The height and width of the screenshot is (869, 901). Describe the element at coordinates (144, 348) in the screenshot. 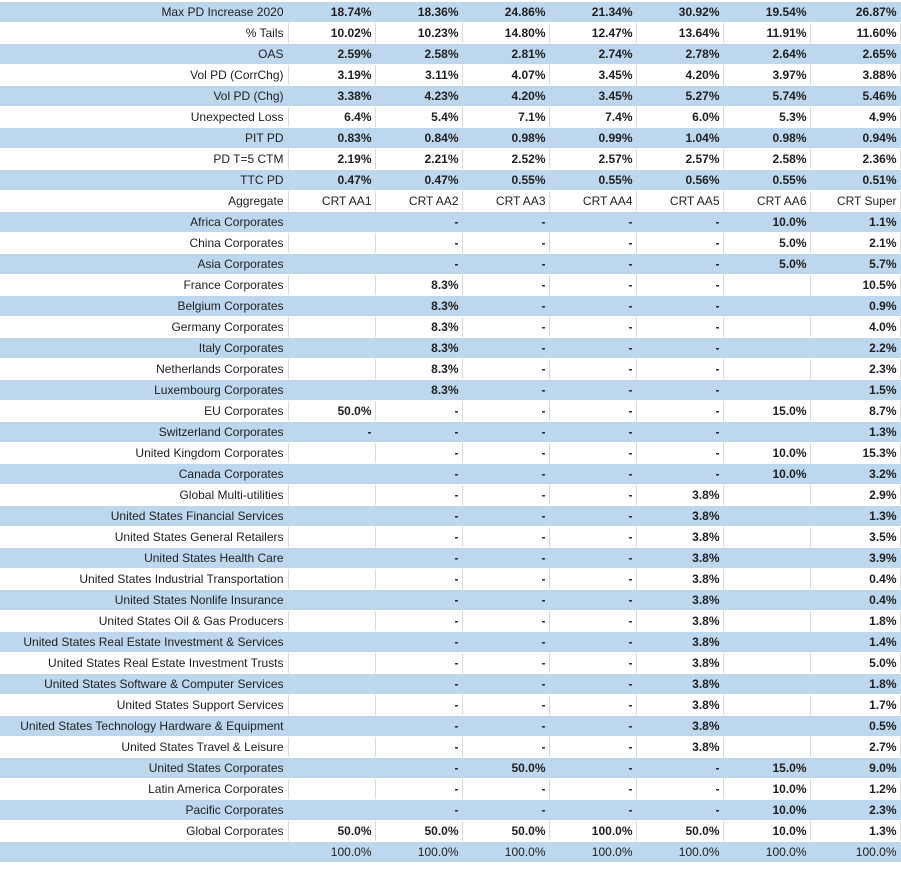

I see `row-label: Italy Corporates` at that location.